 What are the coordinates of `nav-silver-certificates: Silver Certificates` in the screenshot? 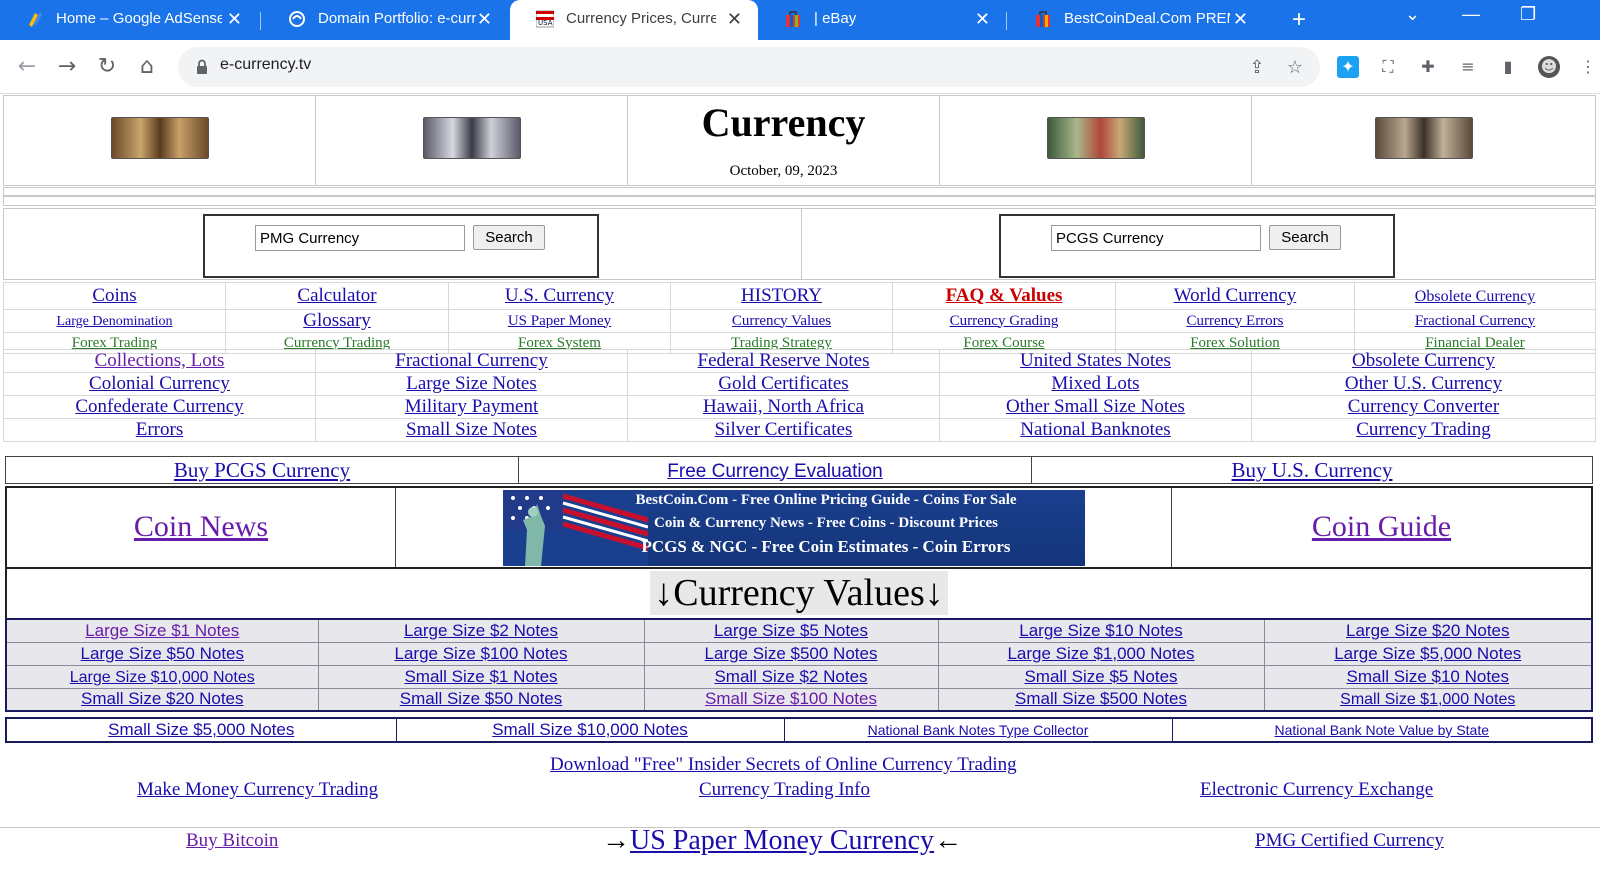 It's located at (784, 429).